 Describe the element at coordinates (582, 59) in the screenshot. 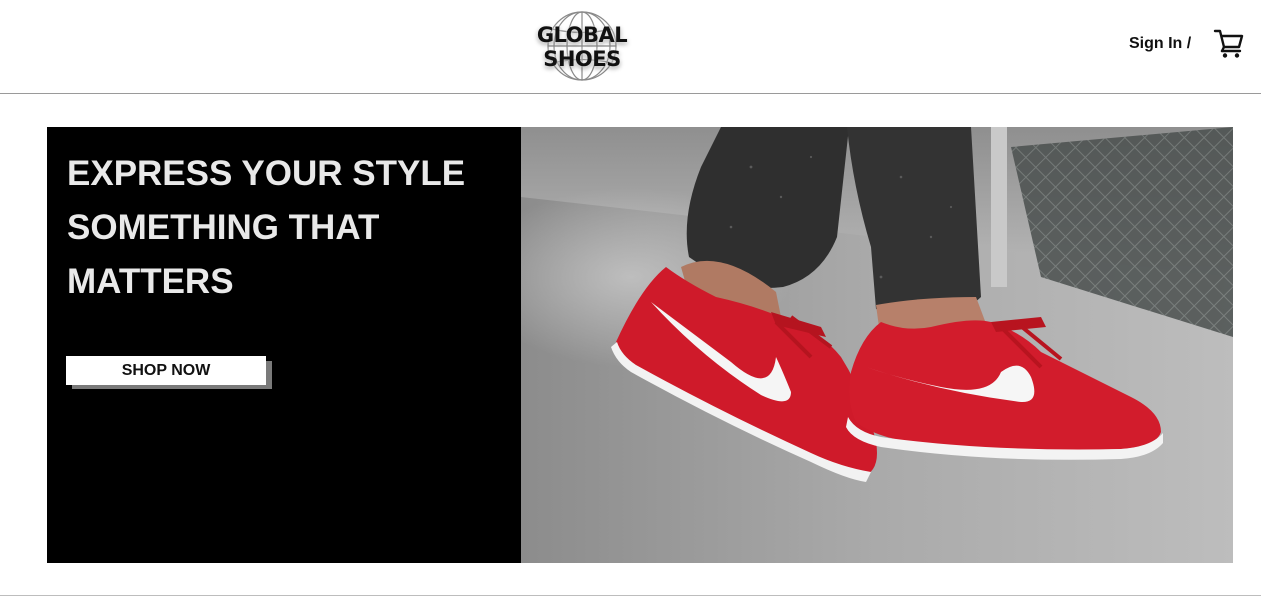

I see `logo-line-shoes: SHOES` at that location.